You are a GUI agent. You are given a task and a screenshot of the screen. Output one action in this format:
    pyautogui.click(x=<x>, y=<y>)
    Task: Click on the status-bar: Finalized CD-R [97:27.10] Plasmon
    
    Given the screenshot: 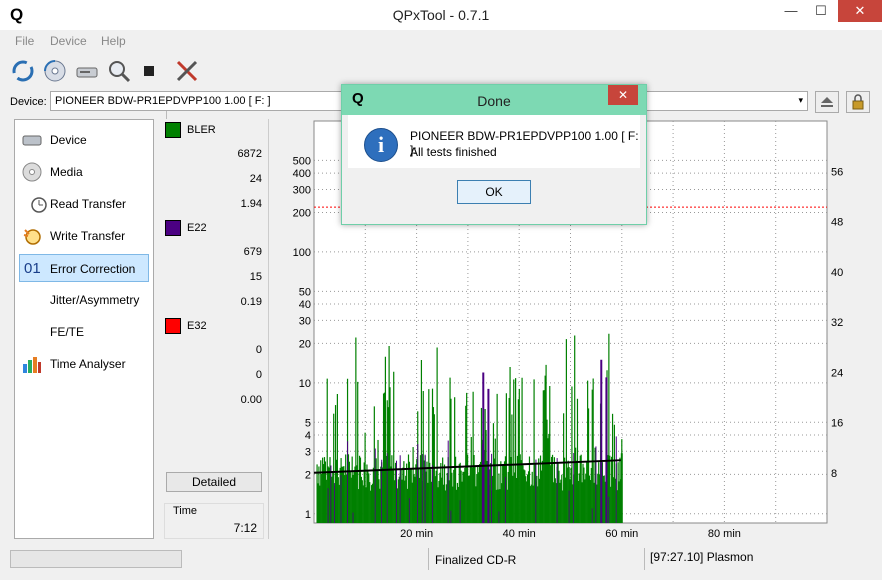 What is the action you would take?
    pyautogui.click(x=441, y=563)
    